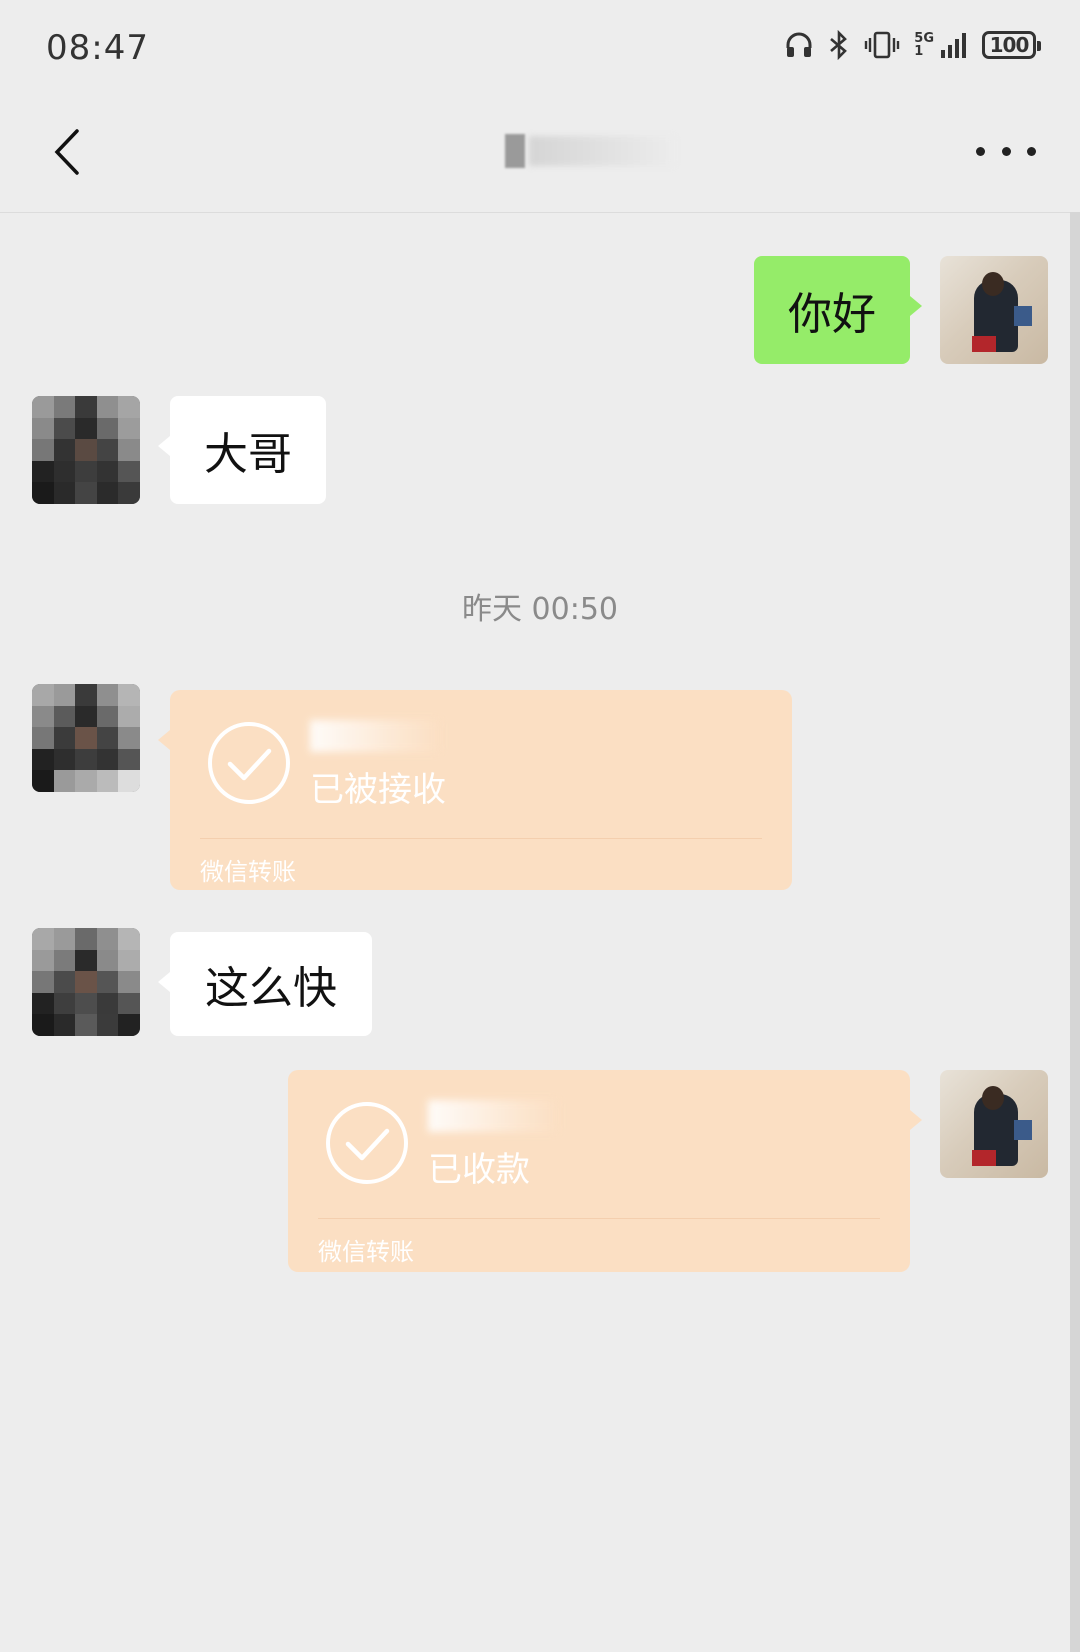 Image resolution: width=1080 pixels, height=1652 pixels. What do you see at coordinates (839, 45) in the screenshot?
I see `bluetooth-icon` at bounding box center [839, 45].